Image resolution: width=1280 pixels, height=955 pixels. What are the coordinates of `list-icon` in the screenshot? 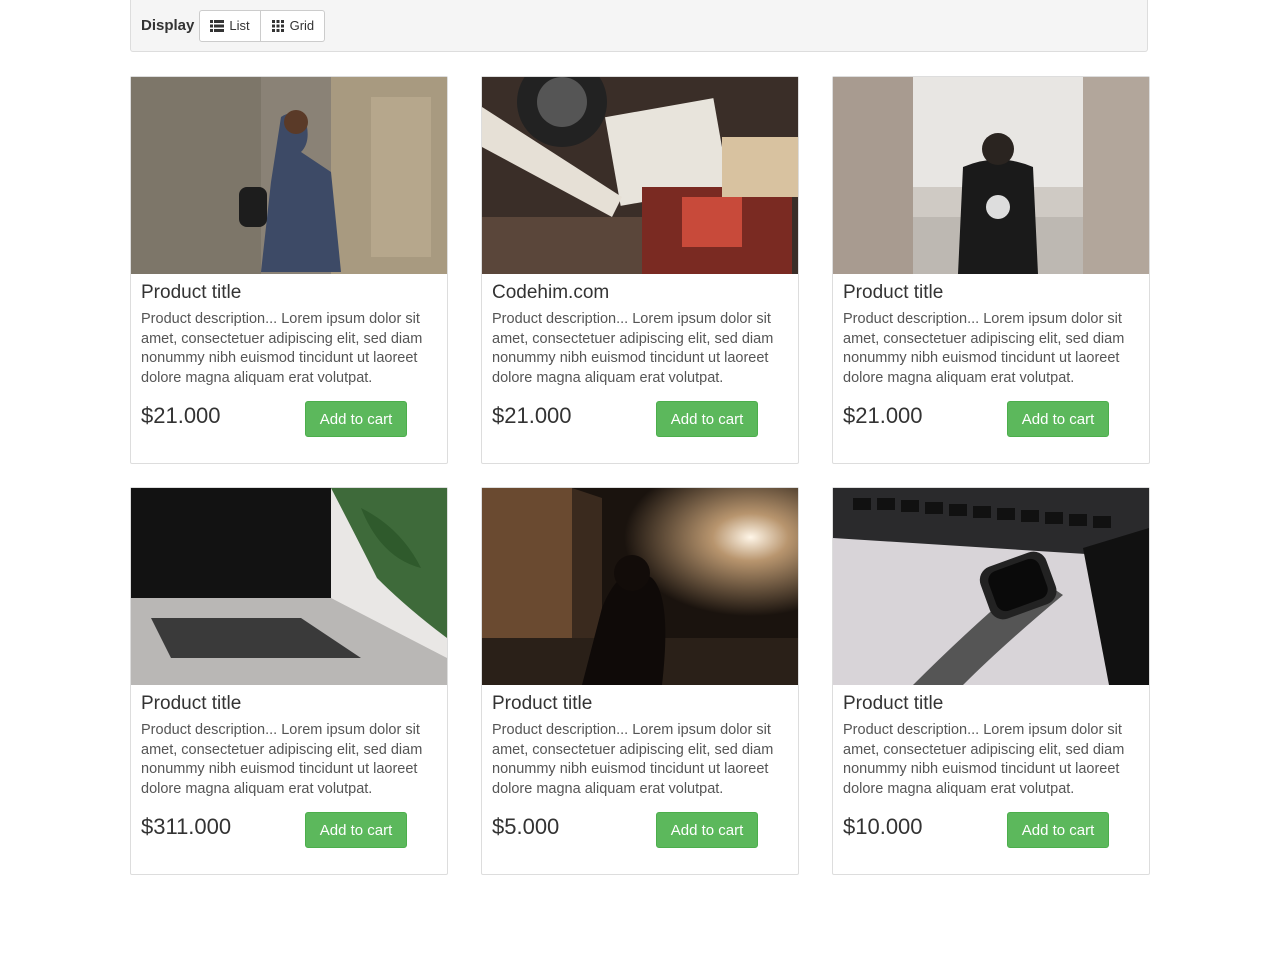 It's located at (217, 25).